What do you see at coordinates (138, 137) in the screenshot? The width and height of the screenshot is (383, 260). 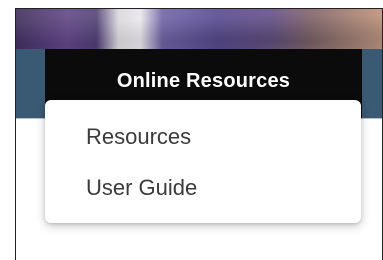 I see `menu-item-resources: Resources` at bounding box center [138, 137].